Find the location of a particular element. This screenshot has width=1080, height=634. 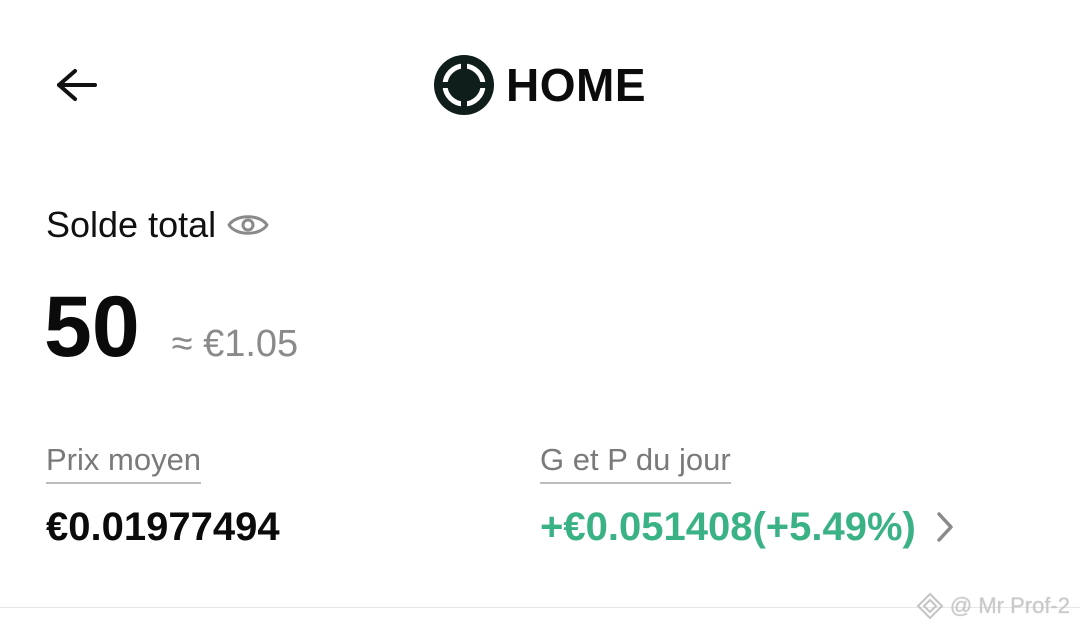

average-price-value: €0.01977494 is located at coordinates (163, 527).